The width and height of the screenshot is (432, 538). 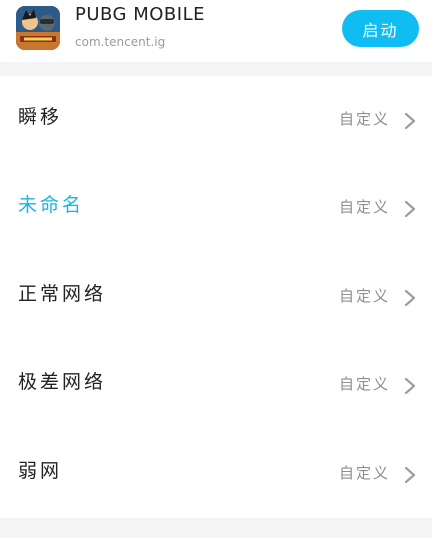 What do you see at coordinates (140, 14) in the screenshot?
I see `app-name: PUBG MOBILE` at bounding box center [140, 14].